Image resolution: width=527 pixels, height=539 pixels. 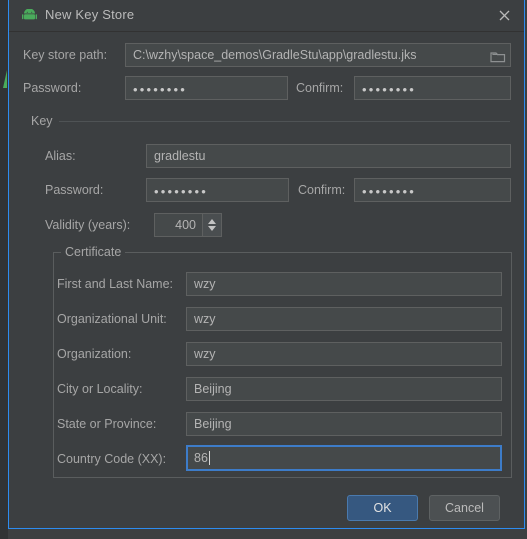 I want to click on validity-spinner-buttons, so click(x=211, y=225).